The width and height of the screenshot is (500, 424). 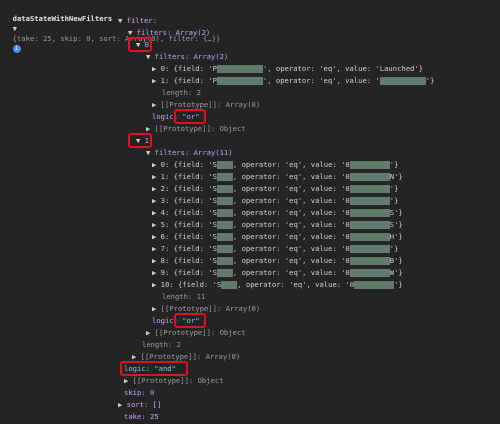 I want to click on highlight-box-logic-and, so click(x=154, y=368).